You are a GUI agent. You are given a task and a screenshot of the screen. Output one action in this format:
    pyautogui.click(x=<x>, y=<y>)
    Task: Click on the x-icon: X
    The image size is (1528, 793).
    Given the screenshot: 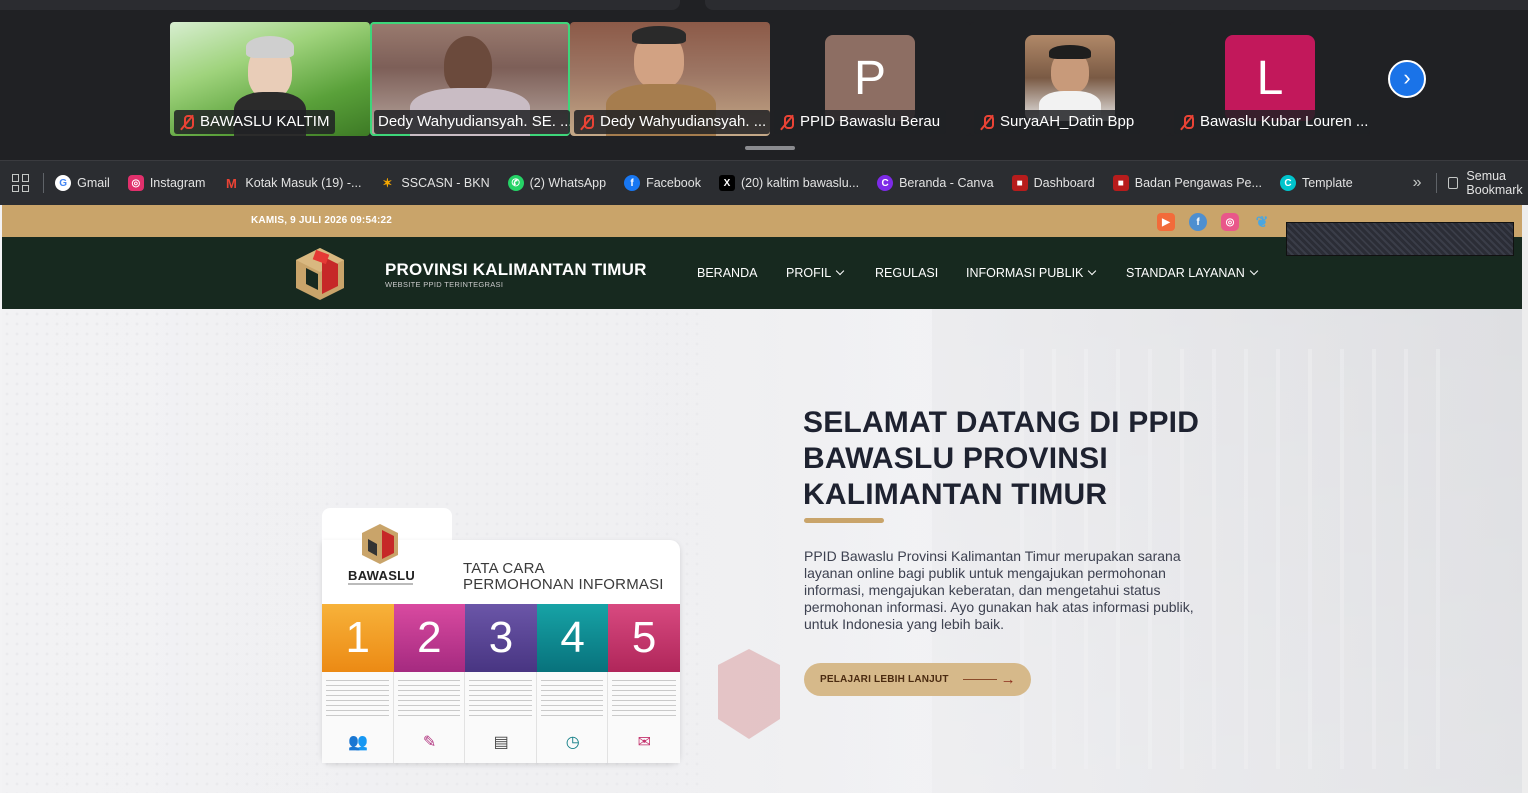 What is the action you would take?
    pyautogui.click(x=726, y=183)
    